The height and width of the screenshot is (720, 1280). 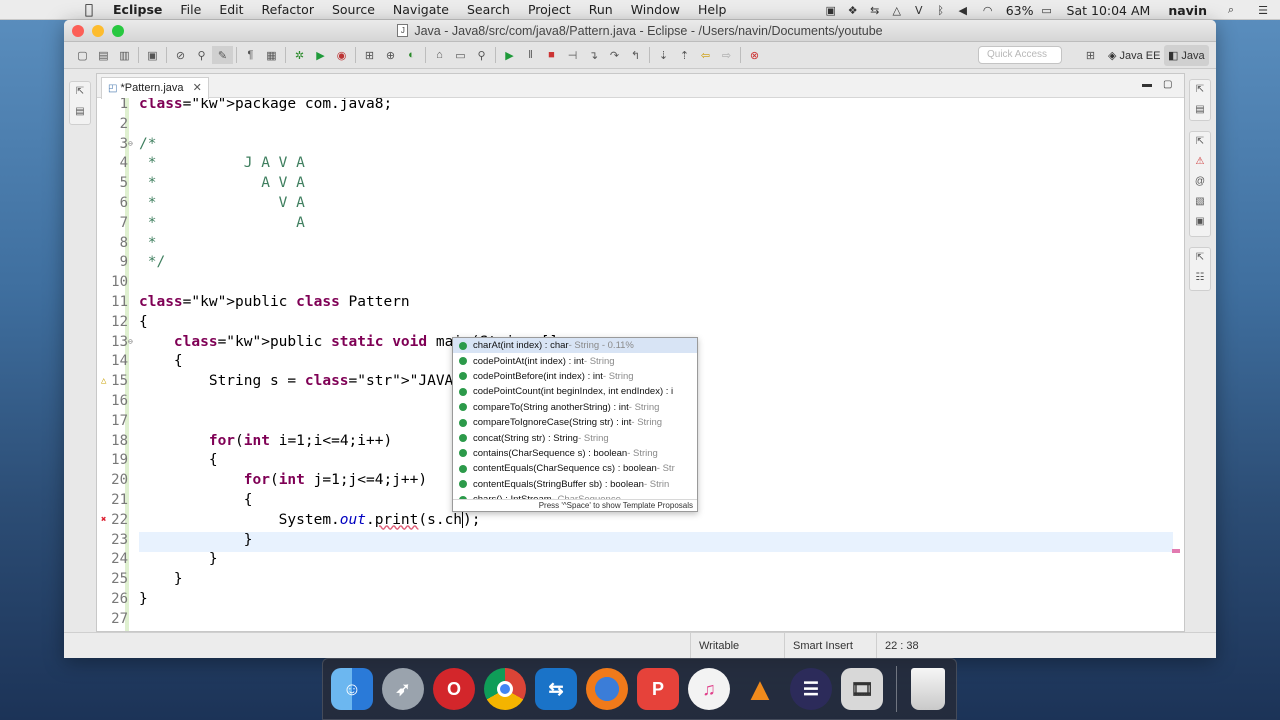 What do you see at coordinates (712, 9) in the screenshot?
I see `menu-help: Help` at bounding box center [712, 9].